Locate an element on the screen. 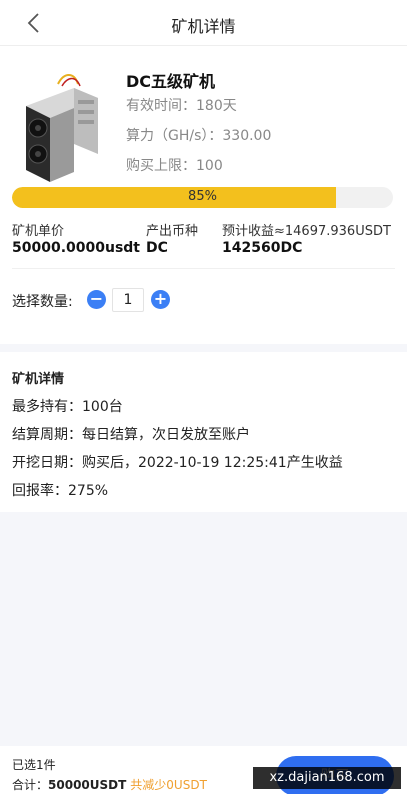 The width and height of the screenshot is (407, 794). miner-image is located at coordinates (62, 130).